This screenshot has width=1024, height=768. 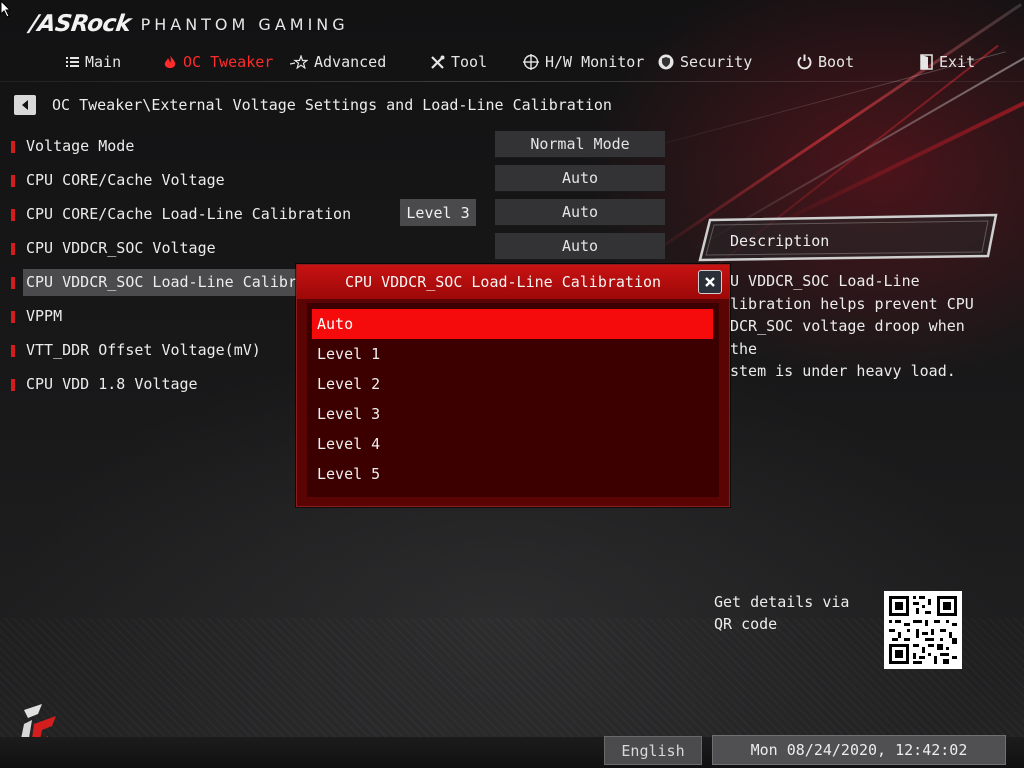 I want to click on setting-label: CPU VDDCR_SOC Load-Line Calibration, so click(x=184, y=282).